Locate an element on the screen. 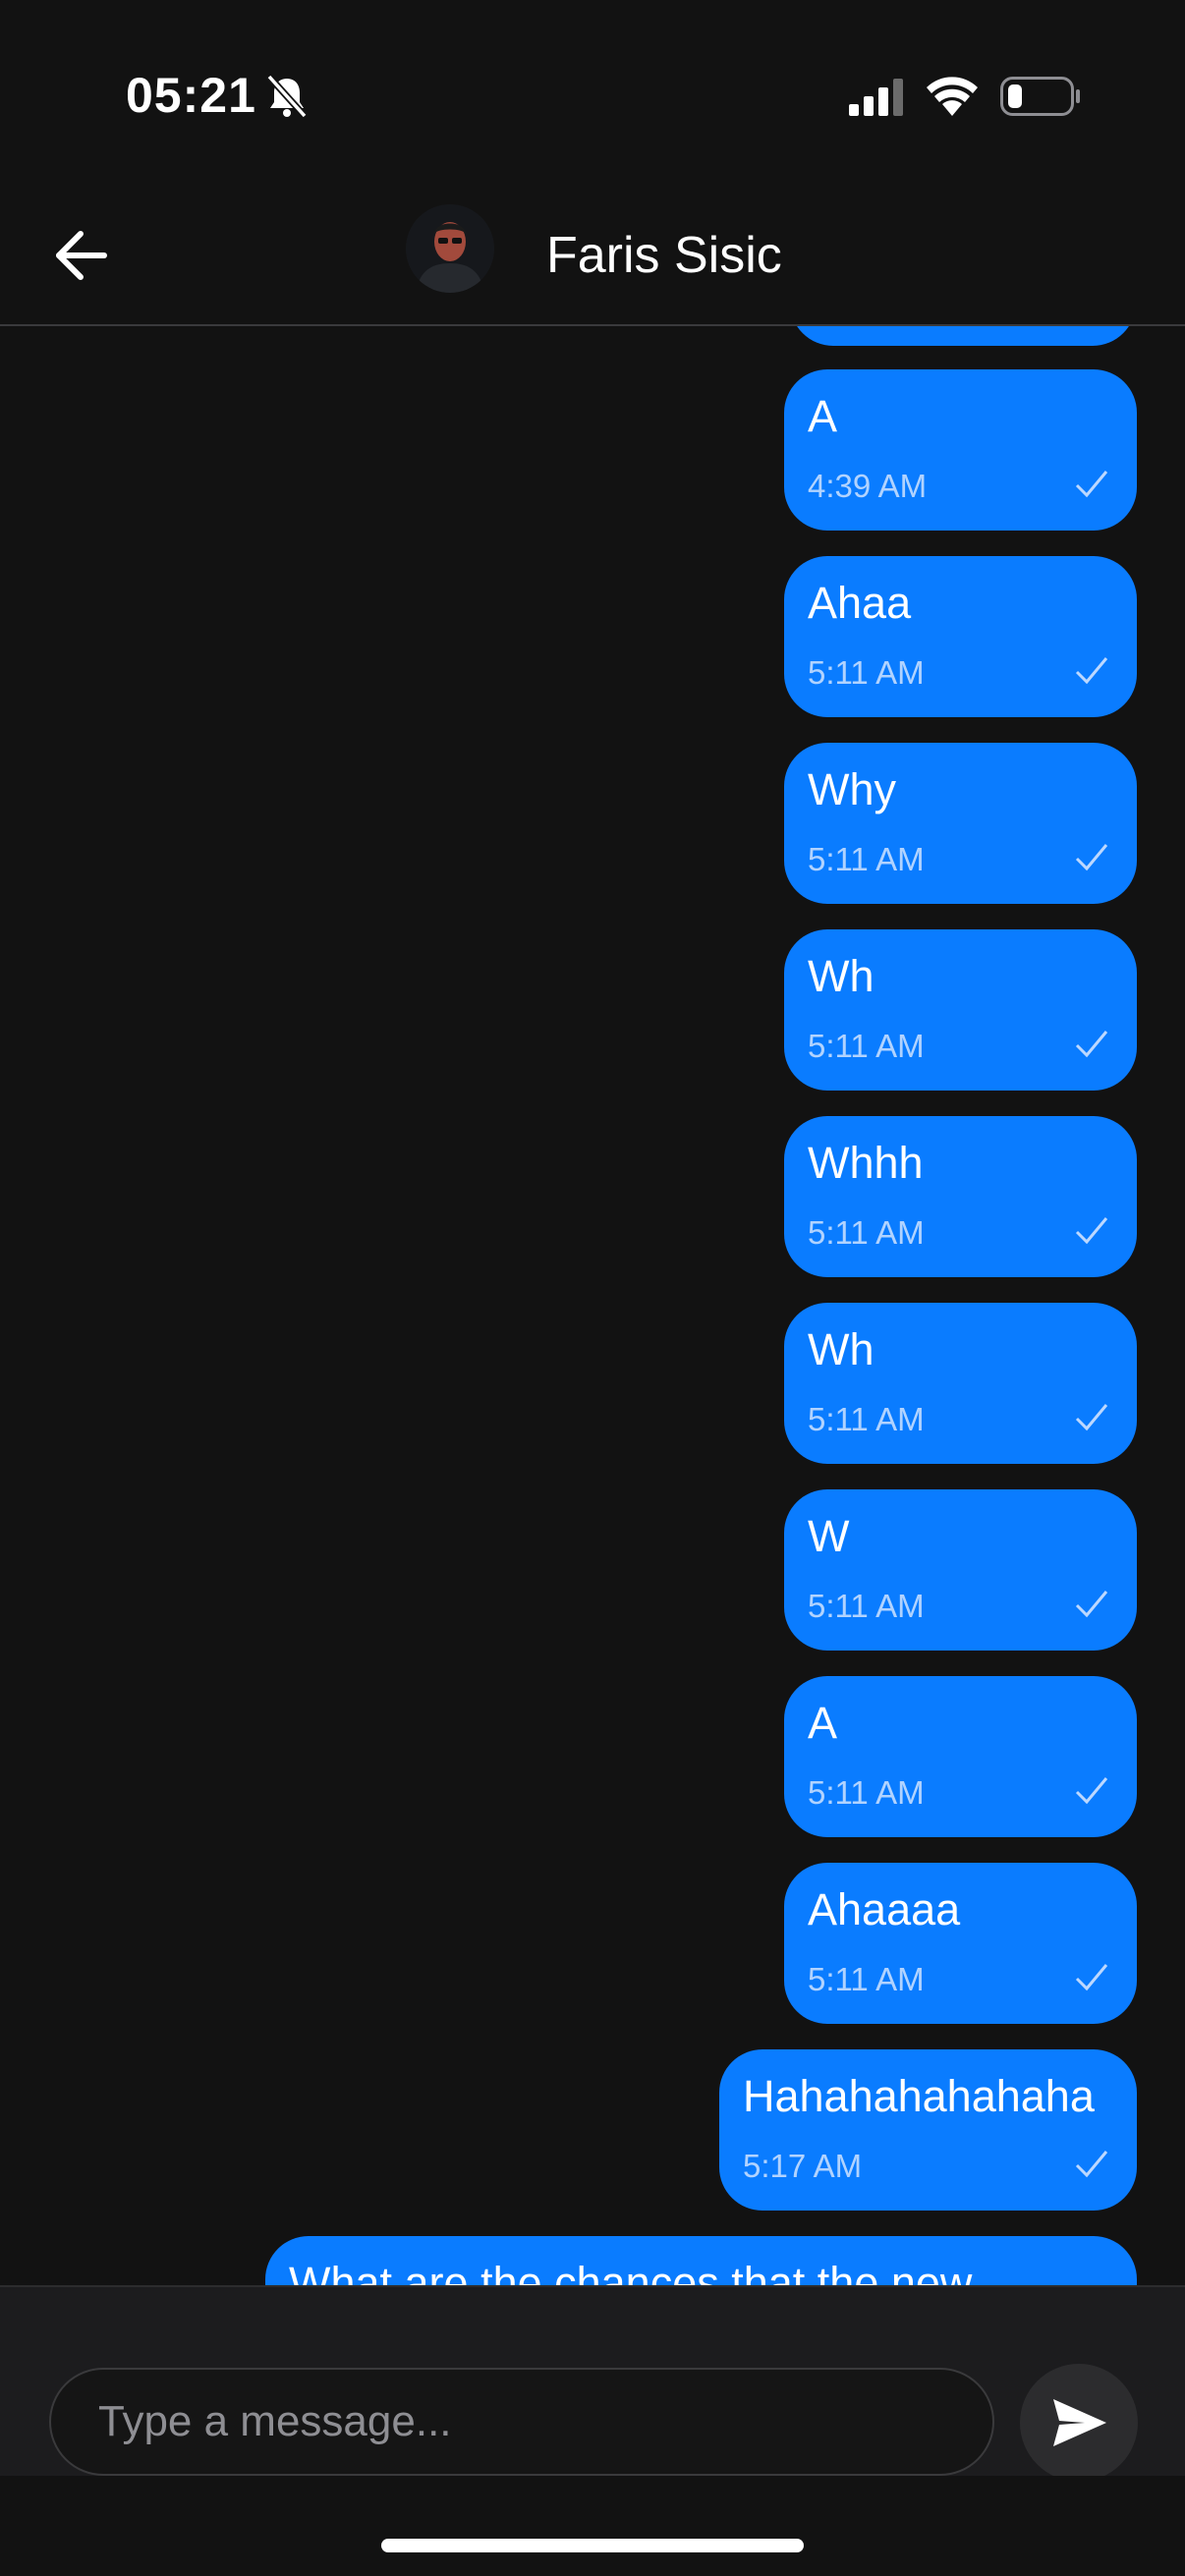  message-bubble: Whhh 5:11 AM is located at coordinates (961, 1196).